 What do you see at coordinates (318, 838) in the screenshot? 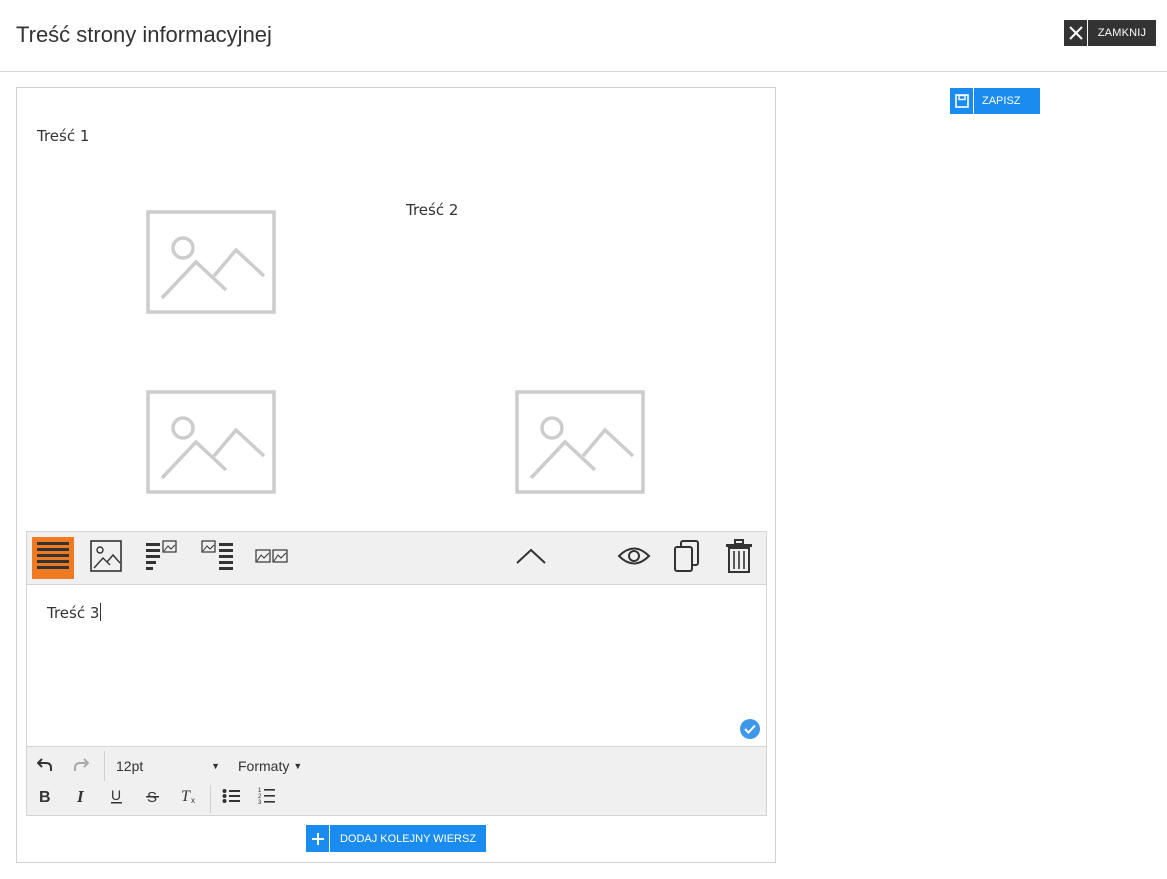
I see `plus-icon` at bounding box center [318, 838].